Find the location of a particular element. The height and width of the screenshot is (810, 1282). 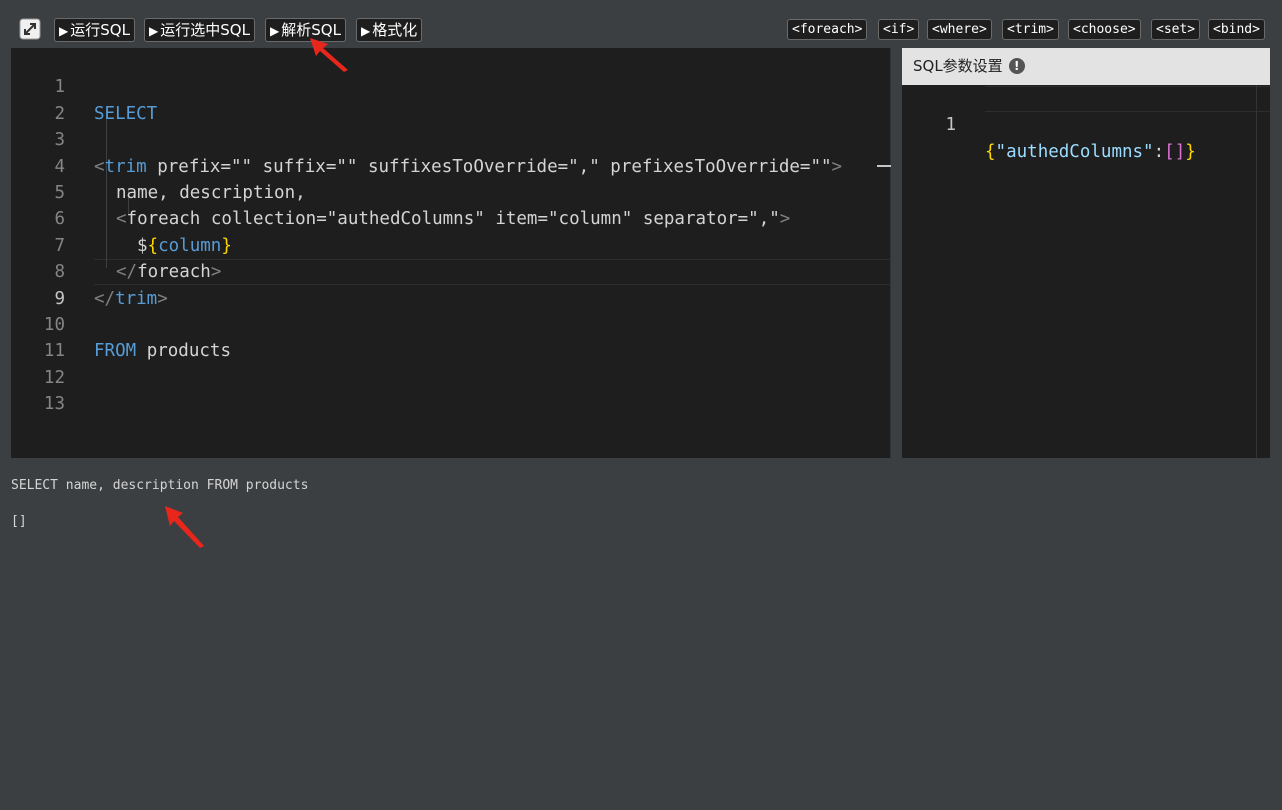

code-line: 7 </foreach> is located at coordinates (451, 244).